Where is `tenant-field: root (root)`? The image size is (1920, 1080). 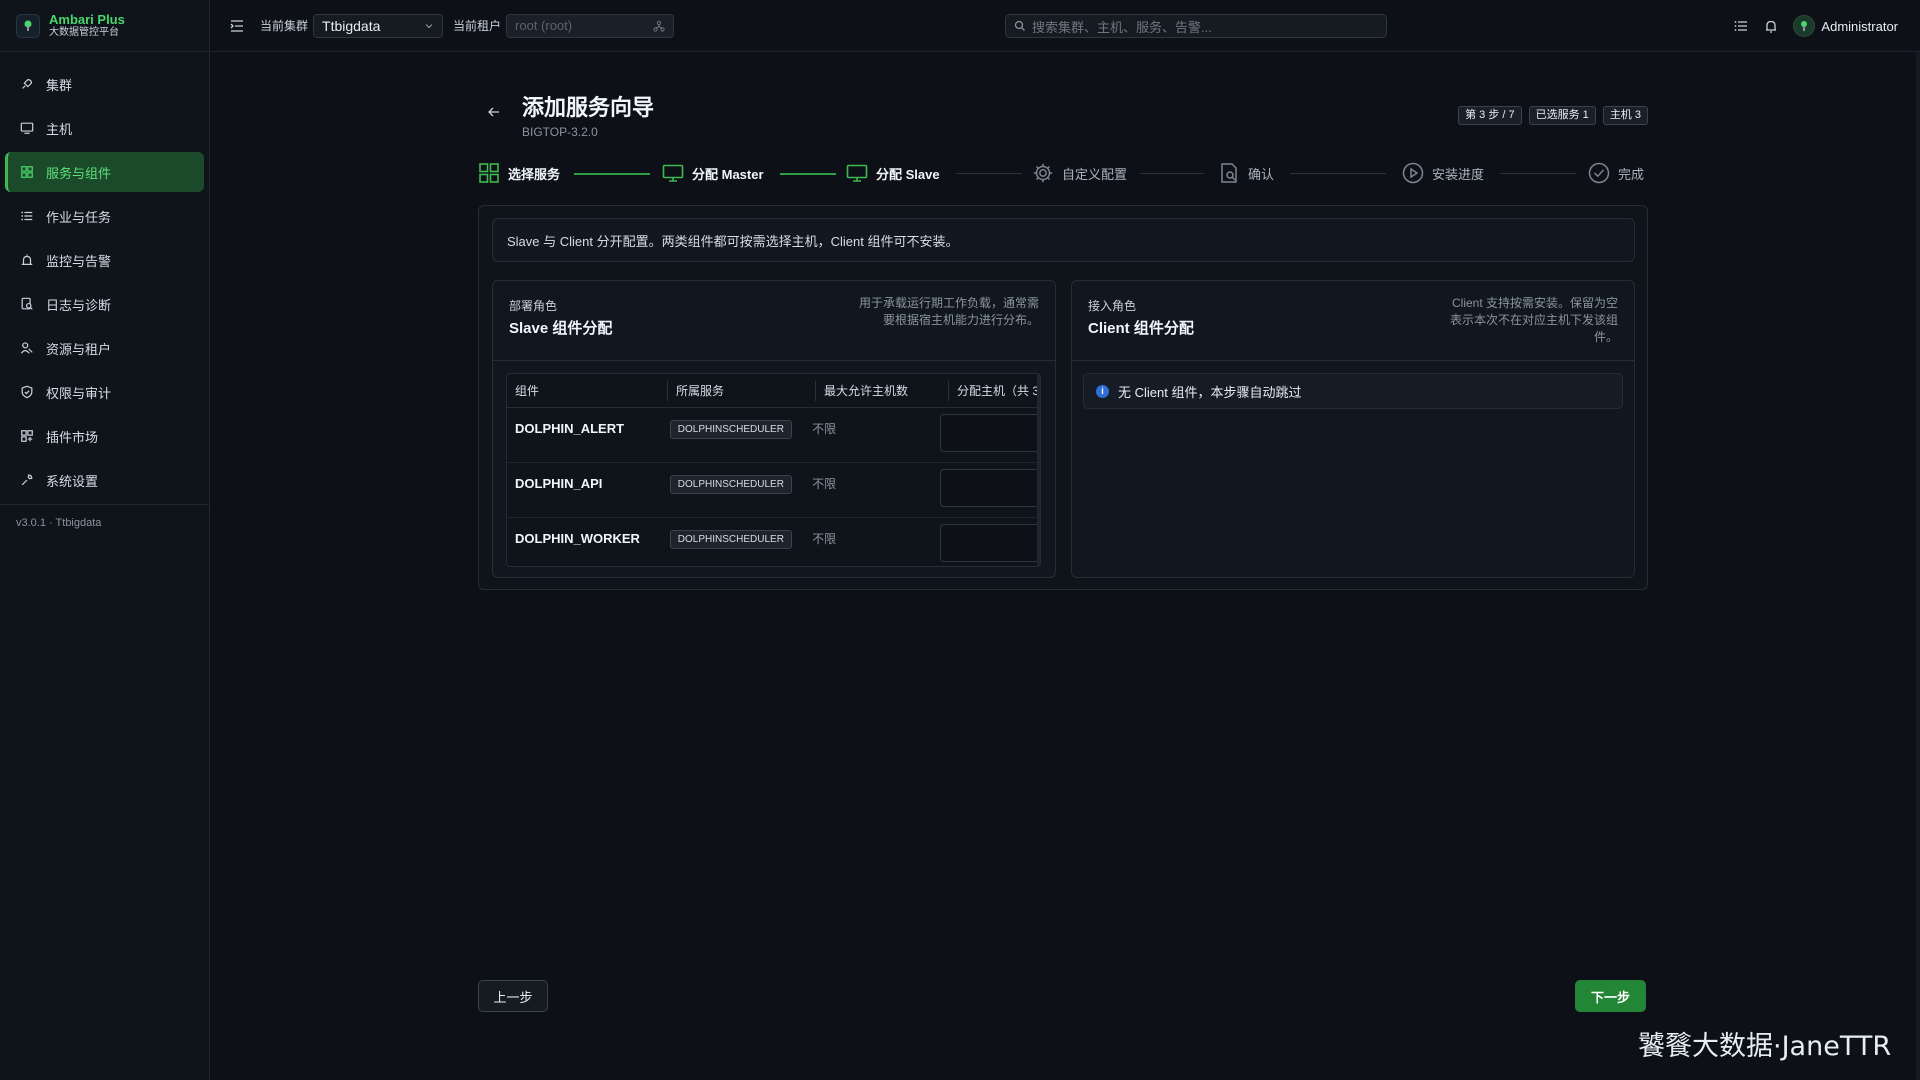 tenant-field: root (root) is located at coordinates (590, 25).